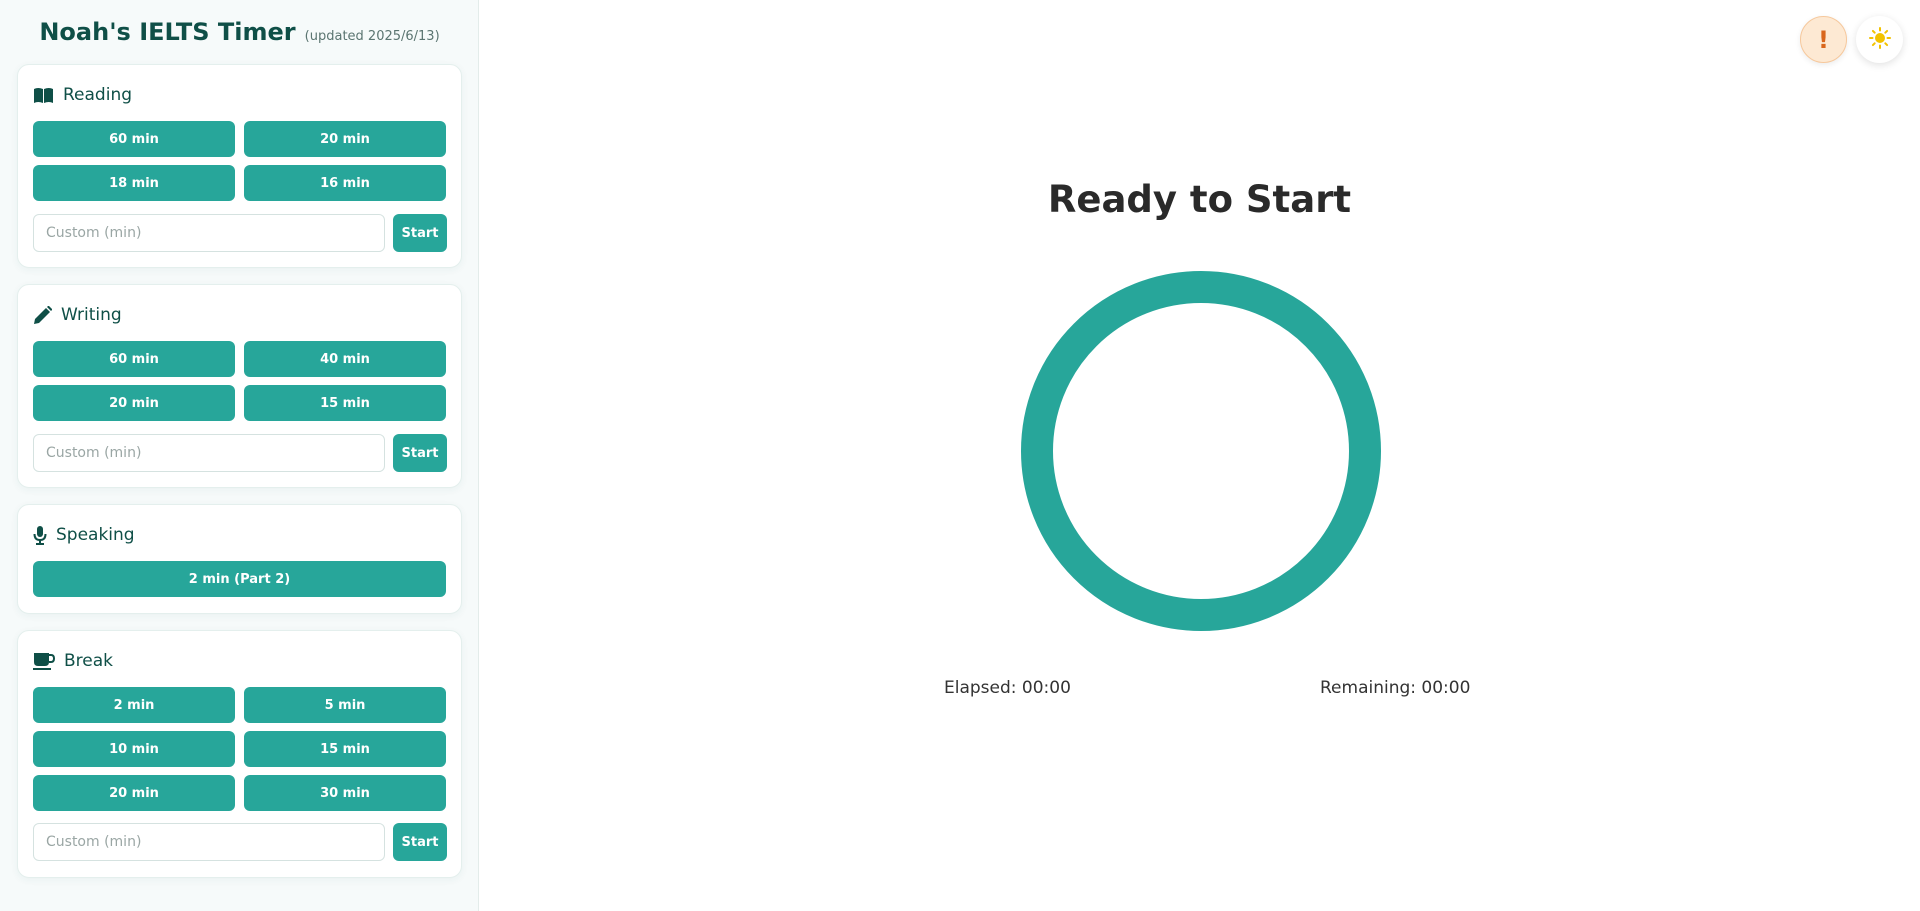  I want to click on break-start-button: Start, so click(420, 842).